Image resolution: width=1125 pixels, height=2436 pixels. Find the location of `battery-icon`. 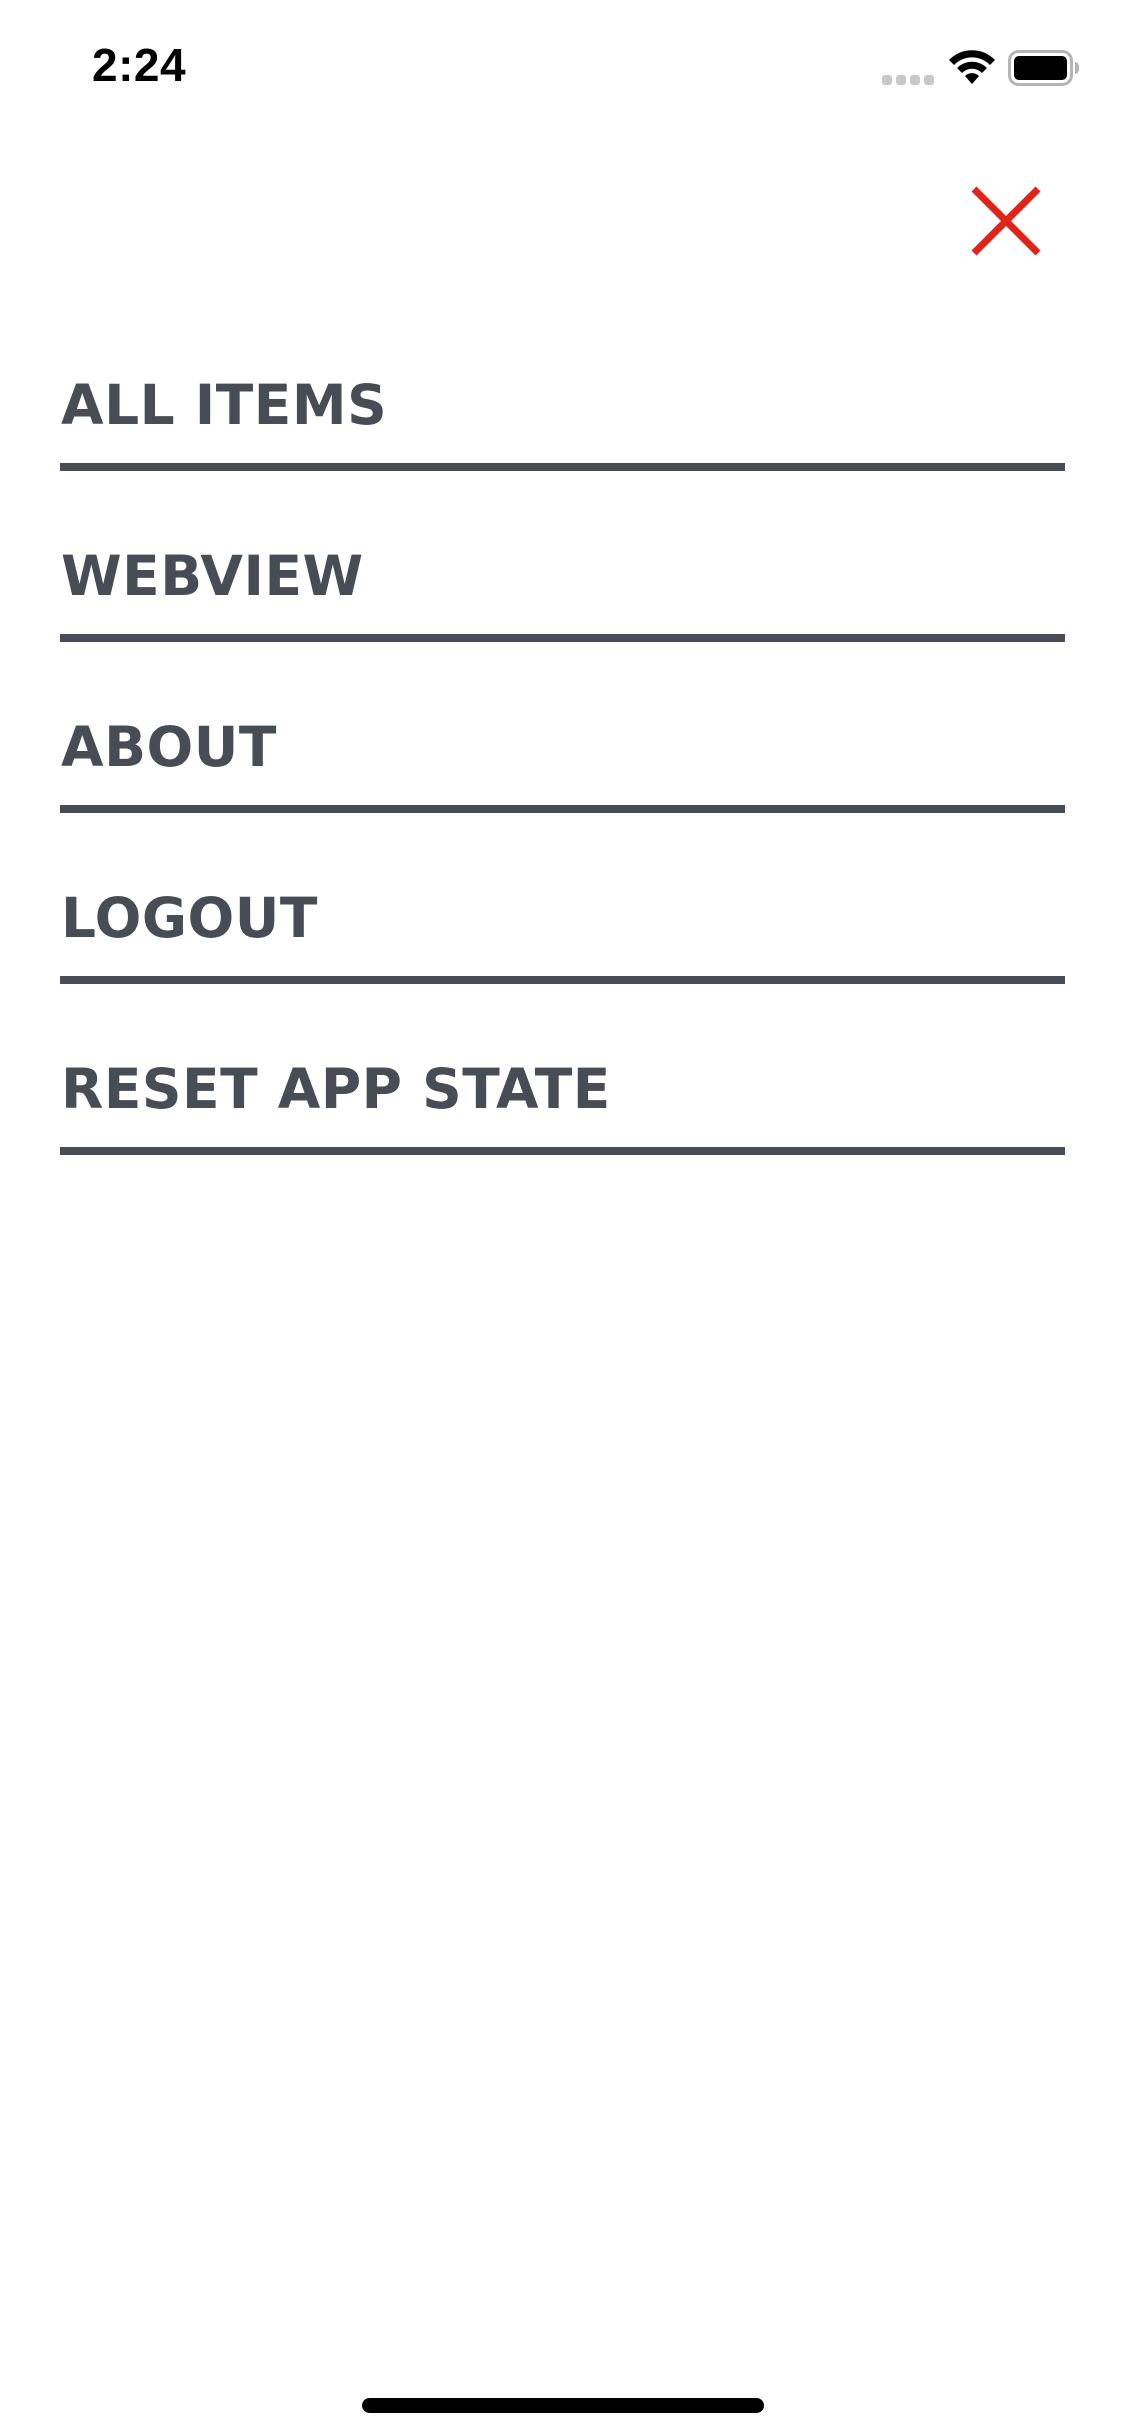

battery-icon is located at coordinates (1043, 68).